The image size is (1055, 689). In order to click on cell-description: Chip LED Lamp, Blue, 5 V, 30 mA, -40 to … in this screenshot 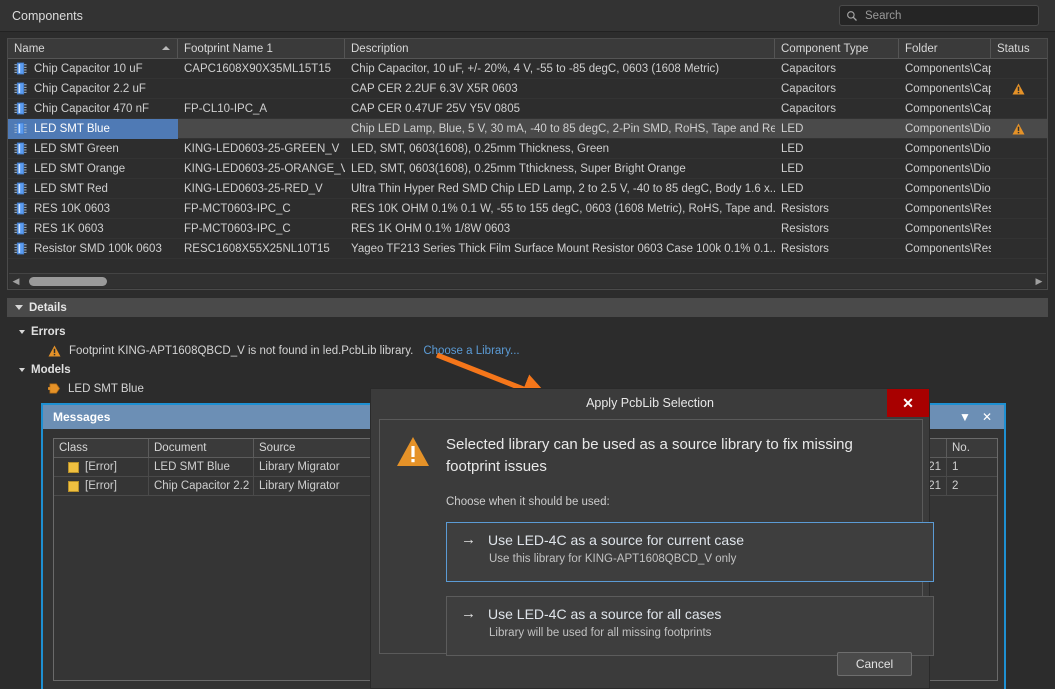, I will do `click(563, 128)`.